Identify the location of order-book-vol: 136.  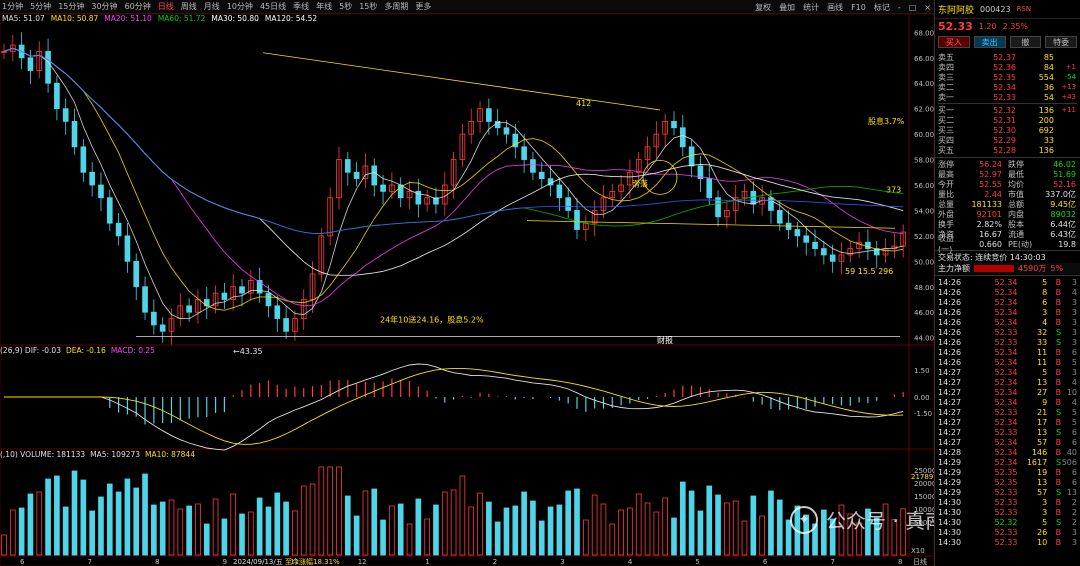
(1046, 110).